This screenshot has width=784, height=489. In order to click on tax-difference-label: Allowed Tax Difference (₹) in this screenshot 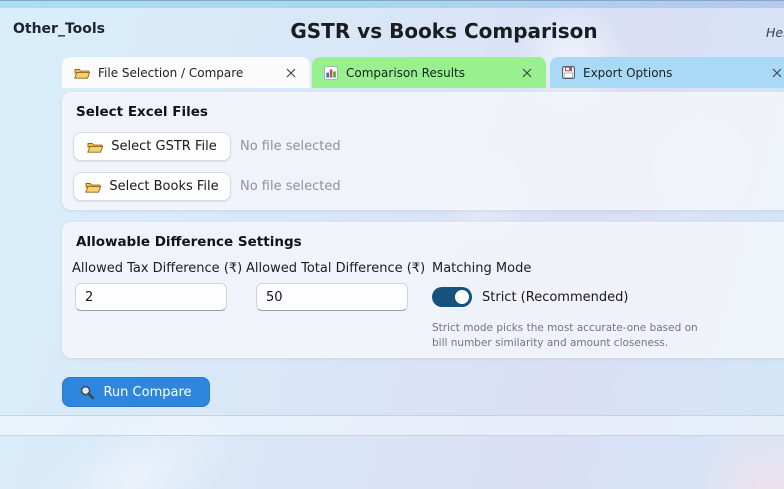, I will do `click(157, 268)`.